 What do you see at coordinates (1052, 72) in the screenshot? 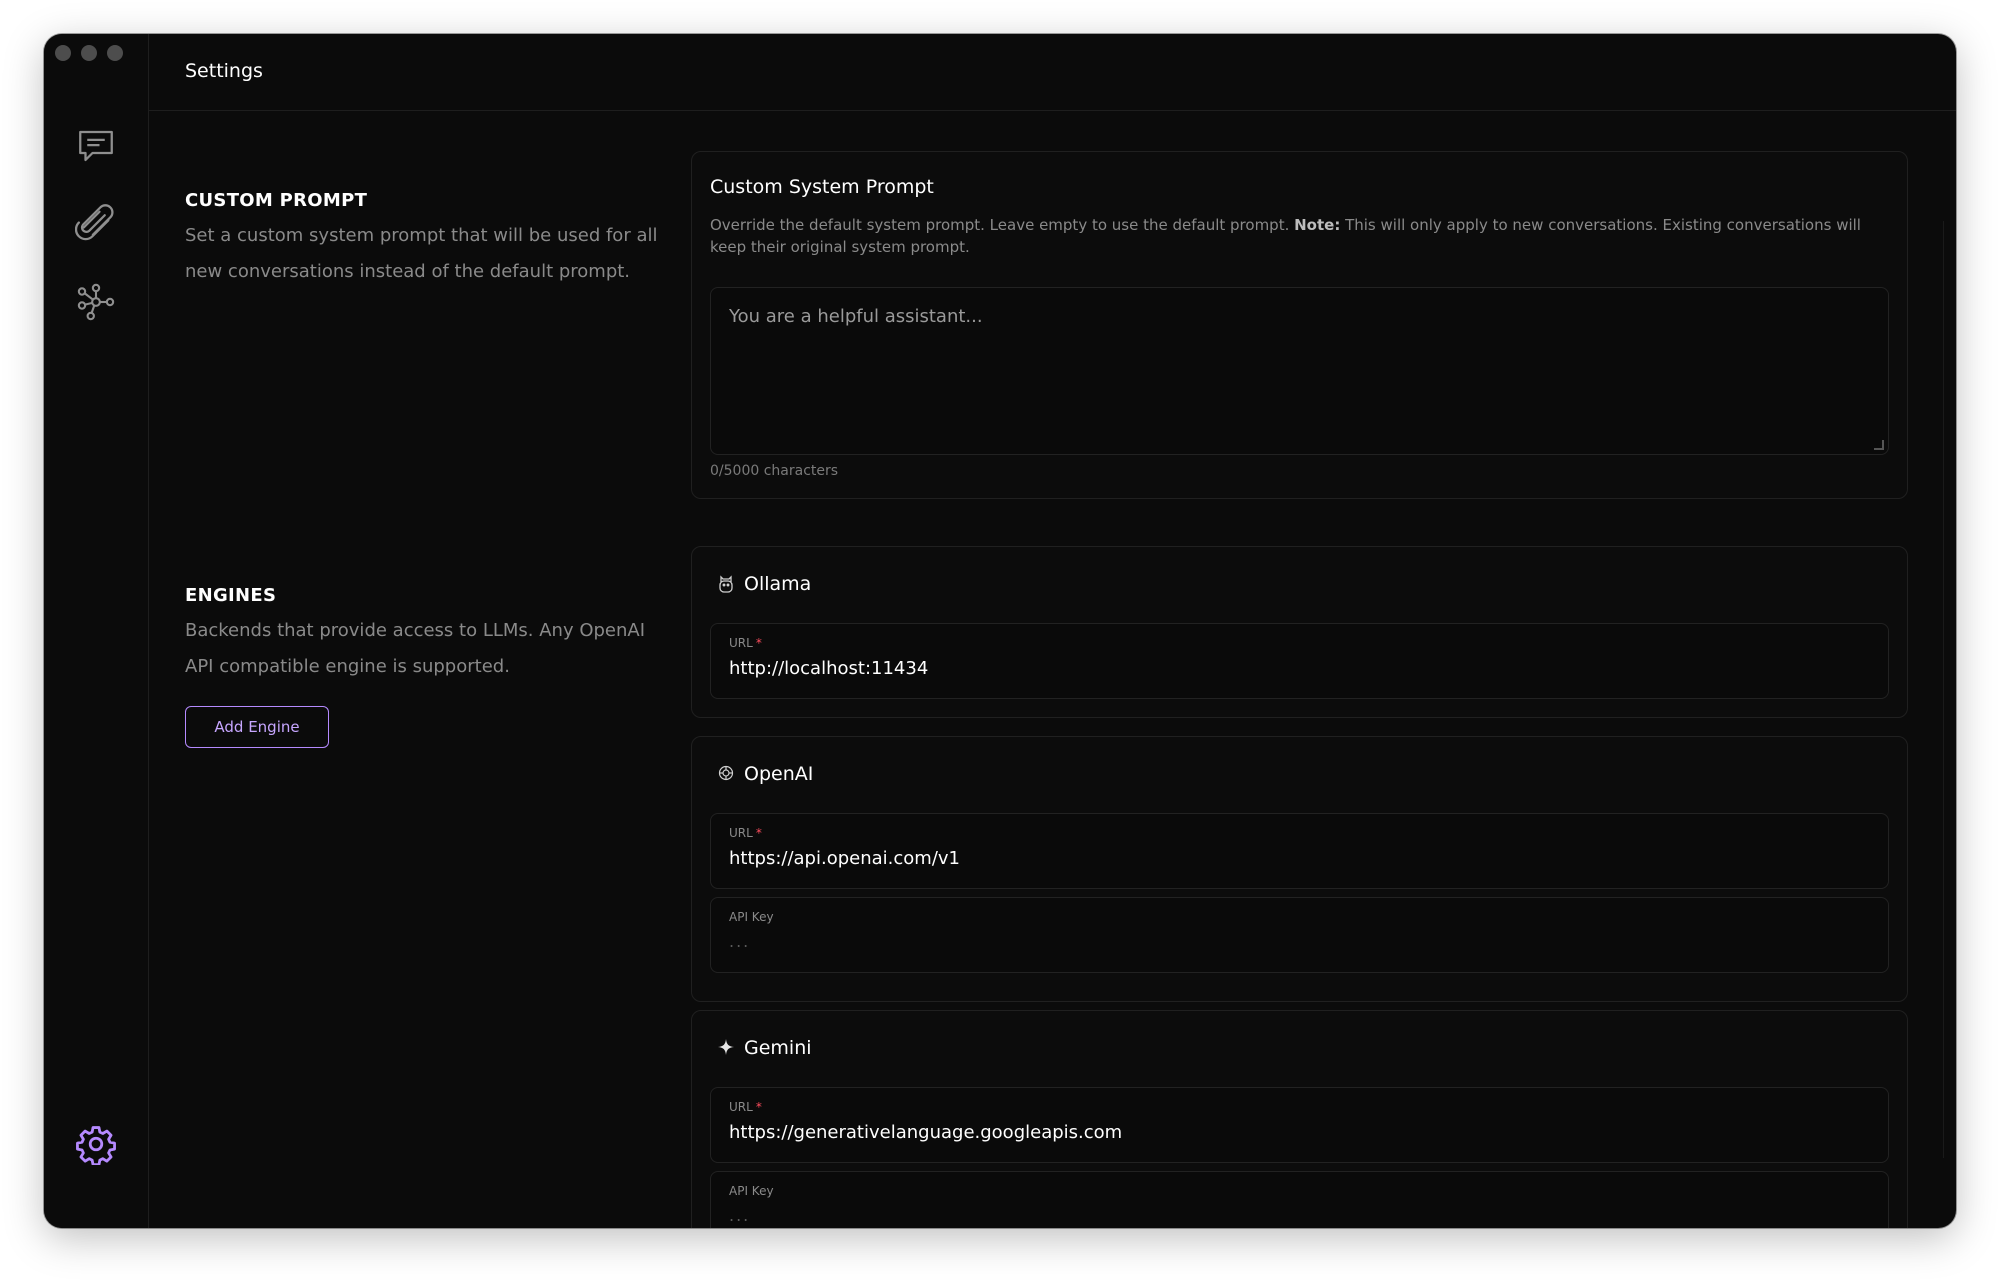
I see `header: Settings` at bounding box center [1052, 72].